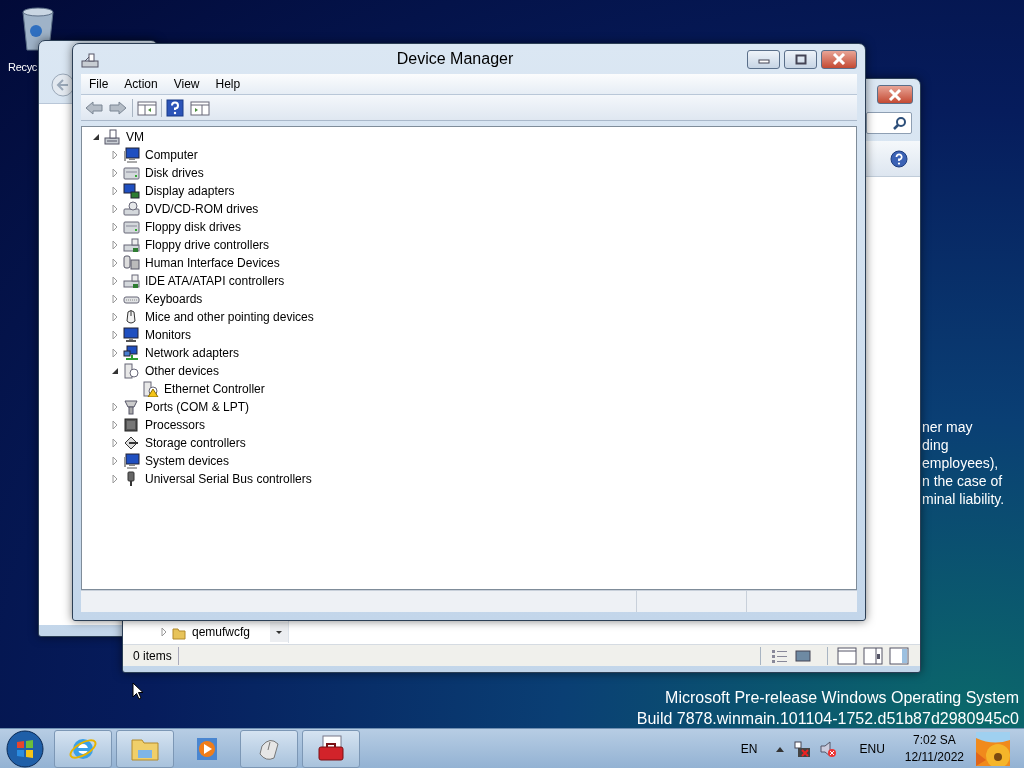 The image size is (1024, 768). I want to click on menu-item: View, so click(186, 84).